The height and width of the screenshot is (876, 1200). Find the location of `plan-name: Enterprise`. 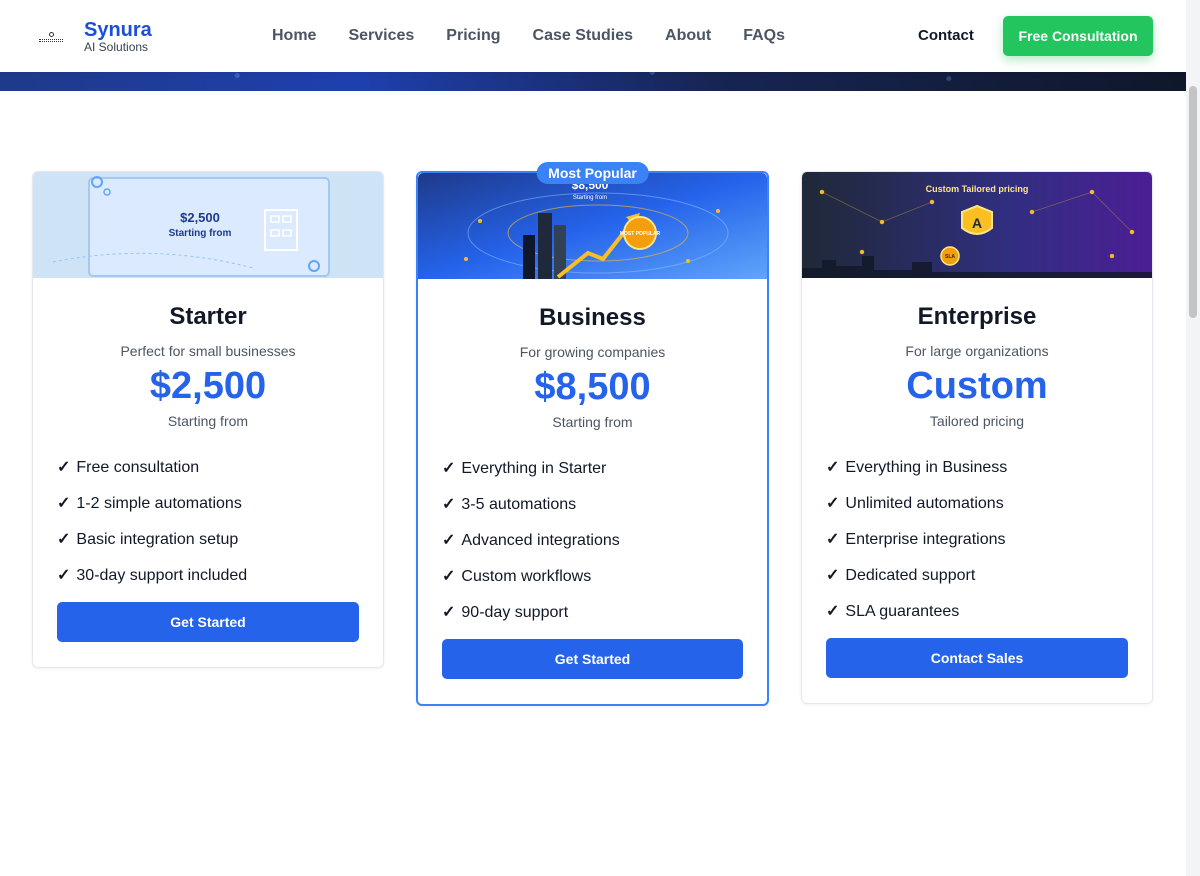

plan-name: Enterprise is located at coordinates (977, 316).